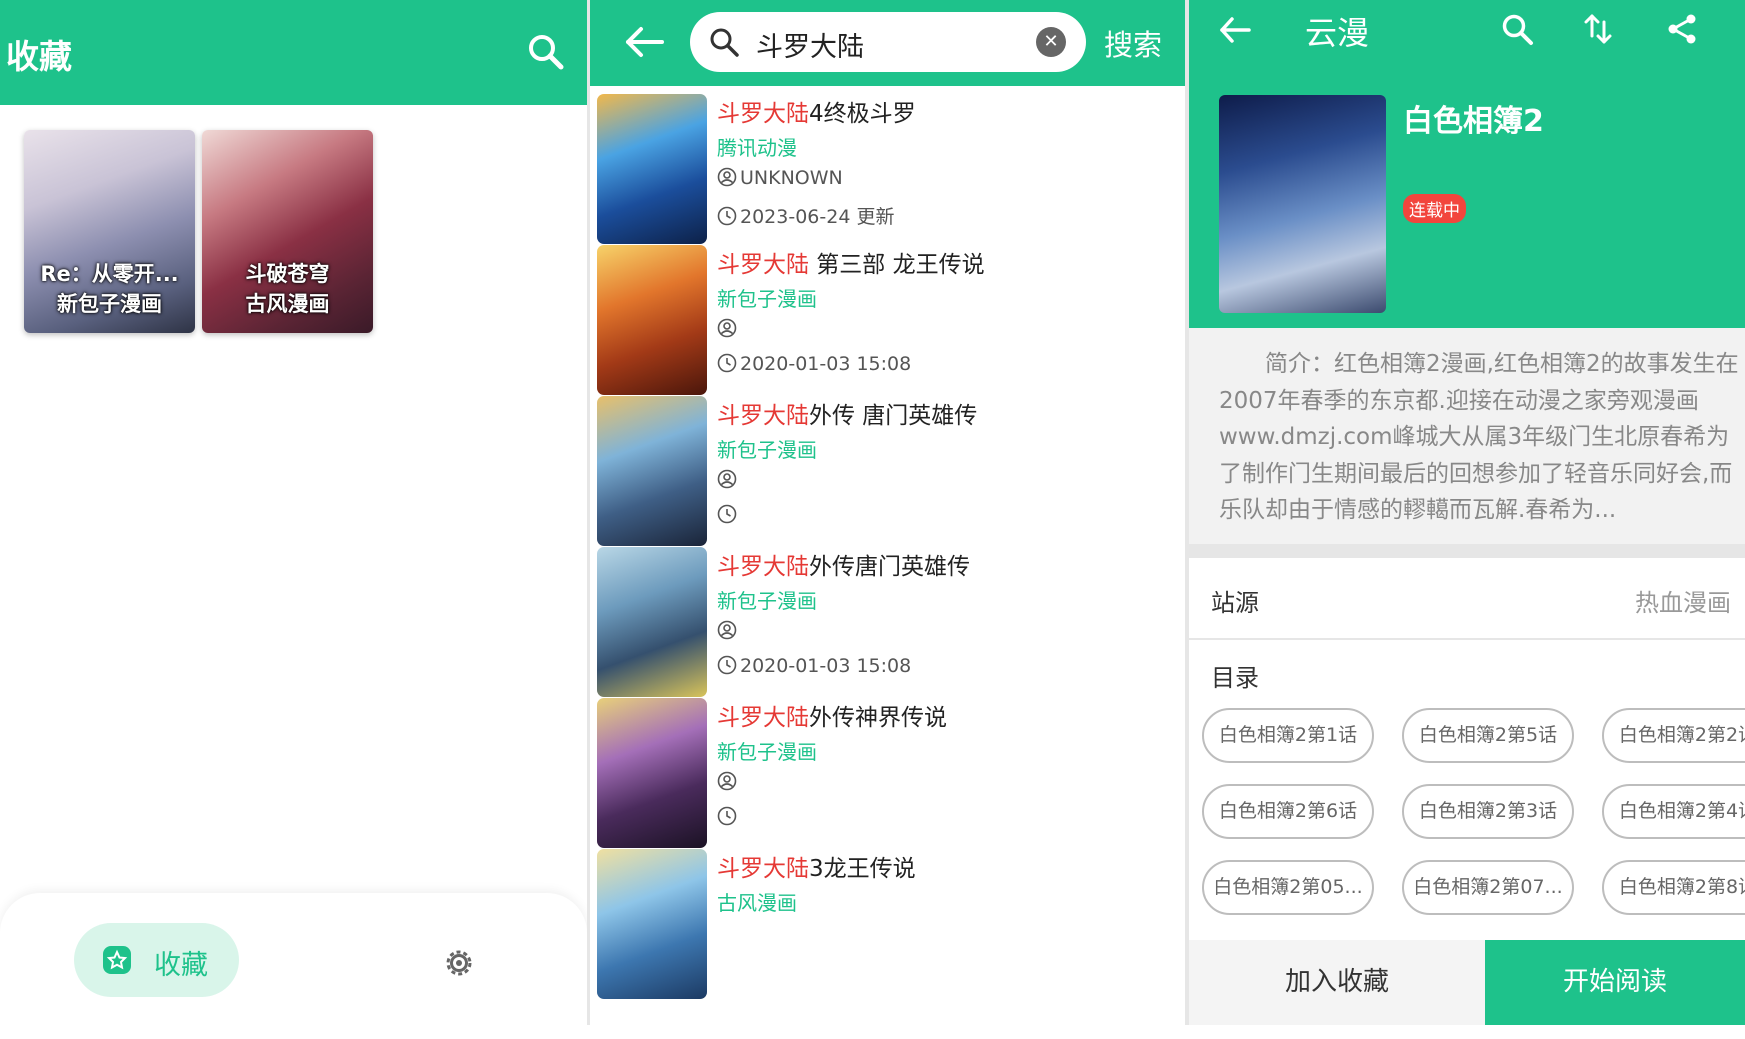  I want to click on app-bar: 收藏, so click(293, 52).